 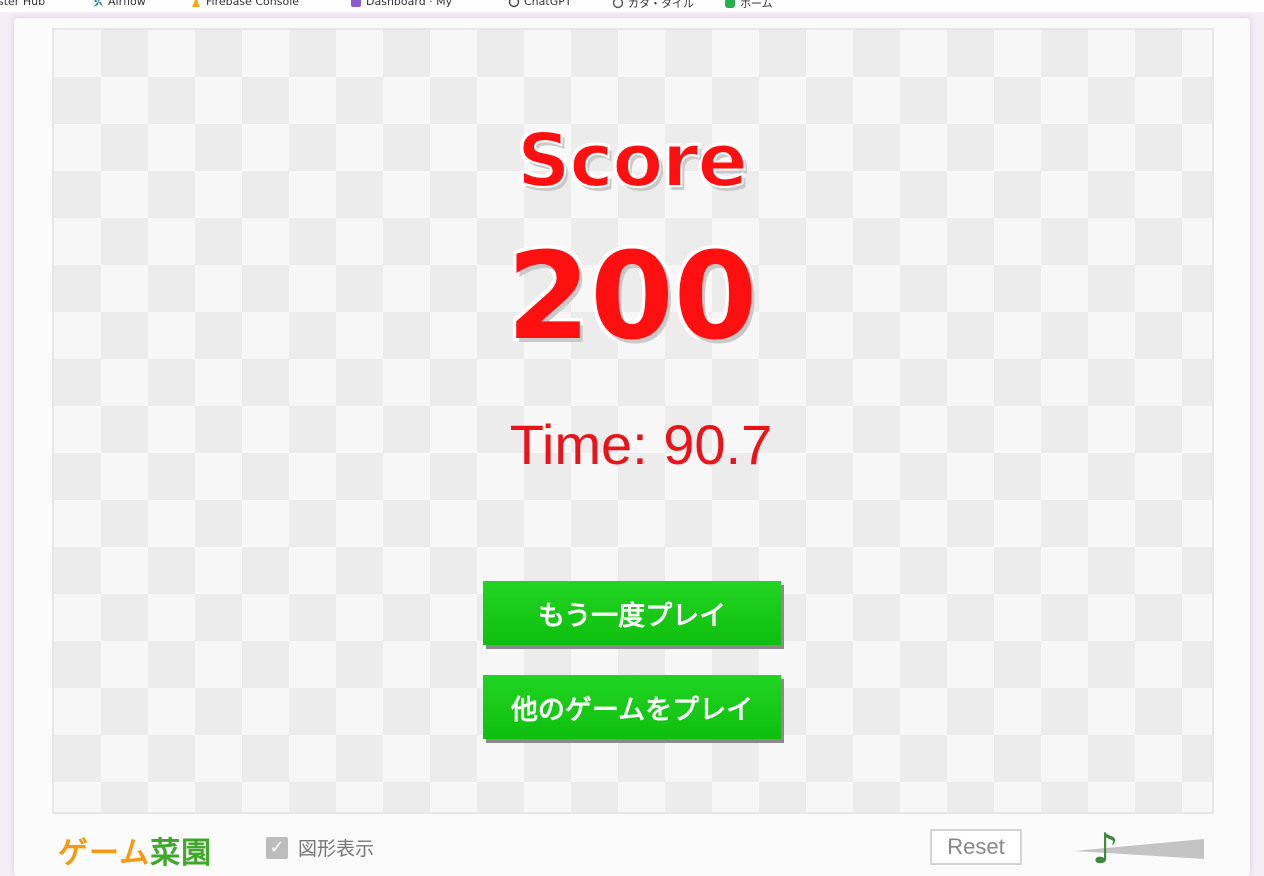 I want to click on music-note-icon: ♪, so click(x=1105, y=849).